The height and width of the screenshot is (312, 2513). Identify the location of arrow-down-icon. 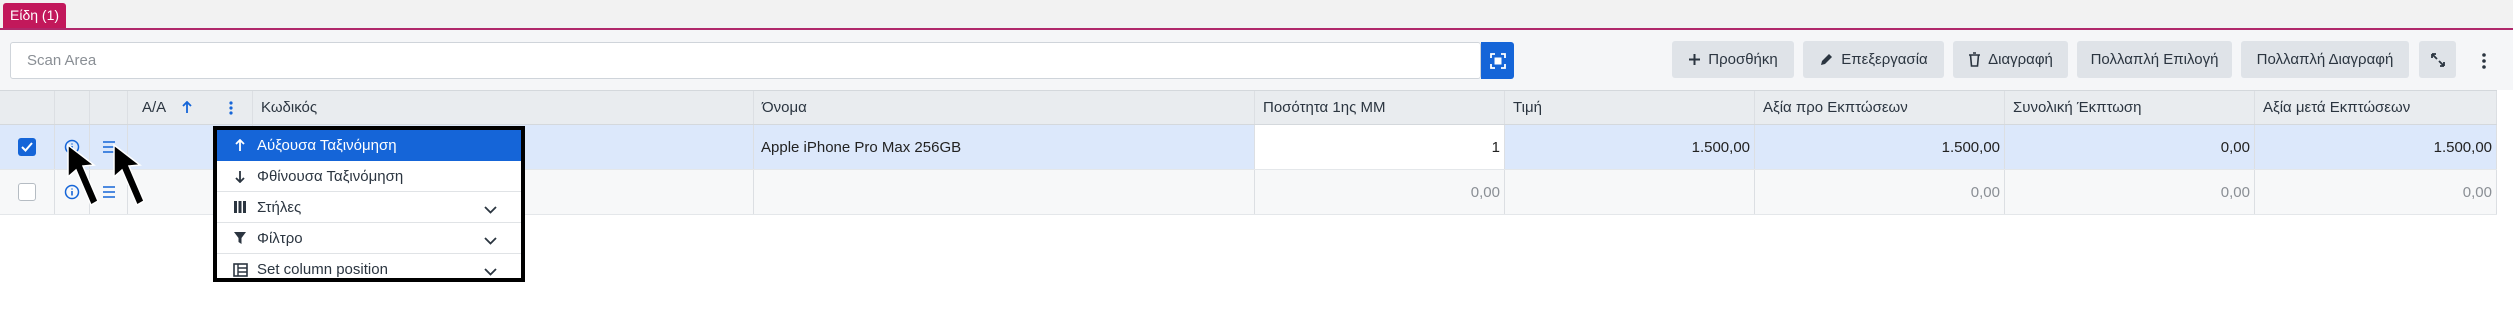
(240, 176).